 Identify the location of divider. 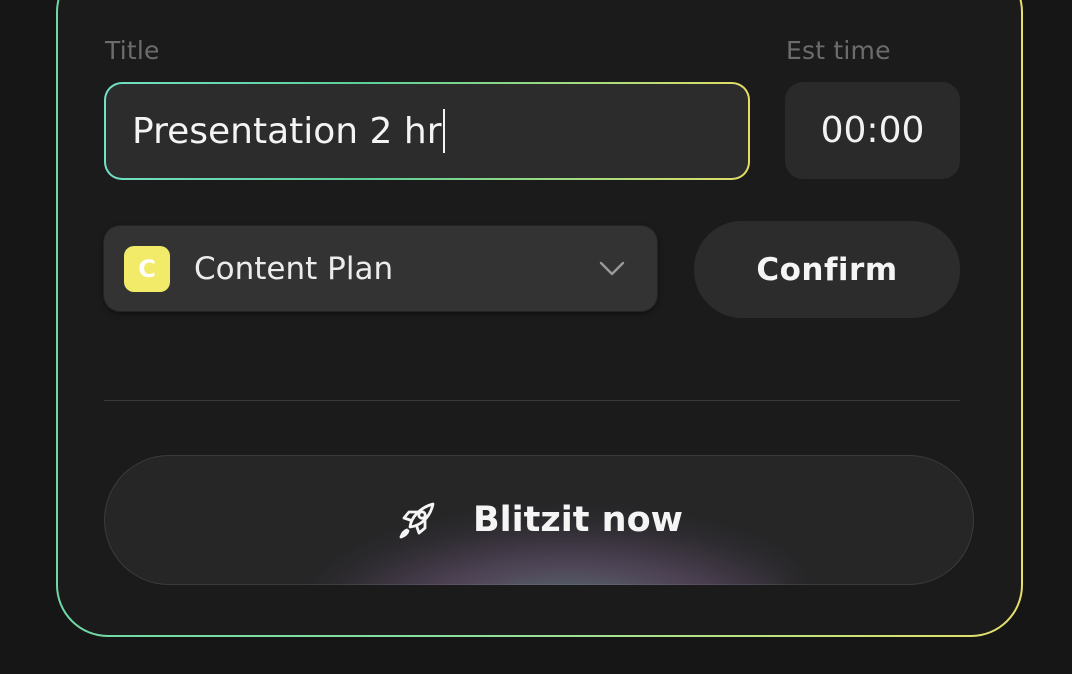
(532, 400).